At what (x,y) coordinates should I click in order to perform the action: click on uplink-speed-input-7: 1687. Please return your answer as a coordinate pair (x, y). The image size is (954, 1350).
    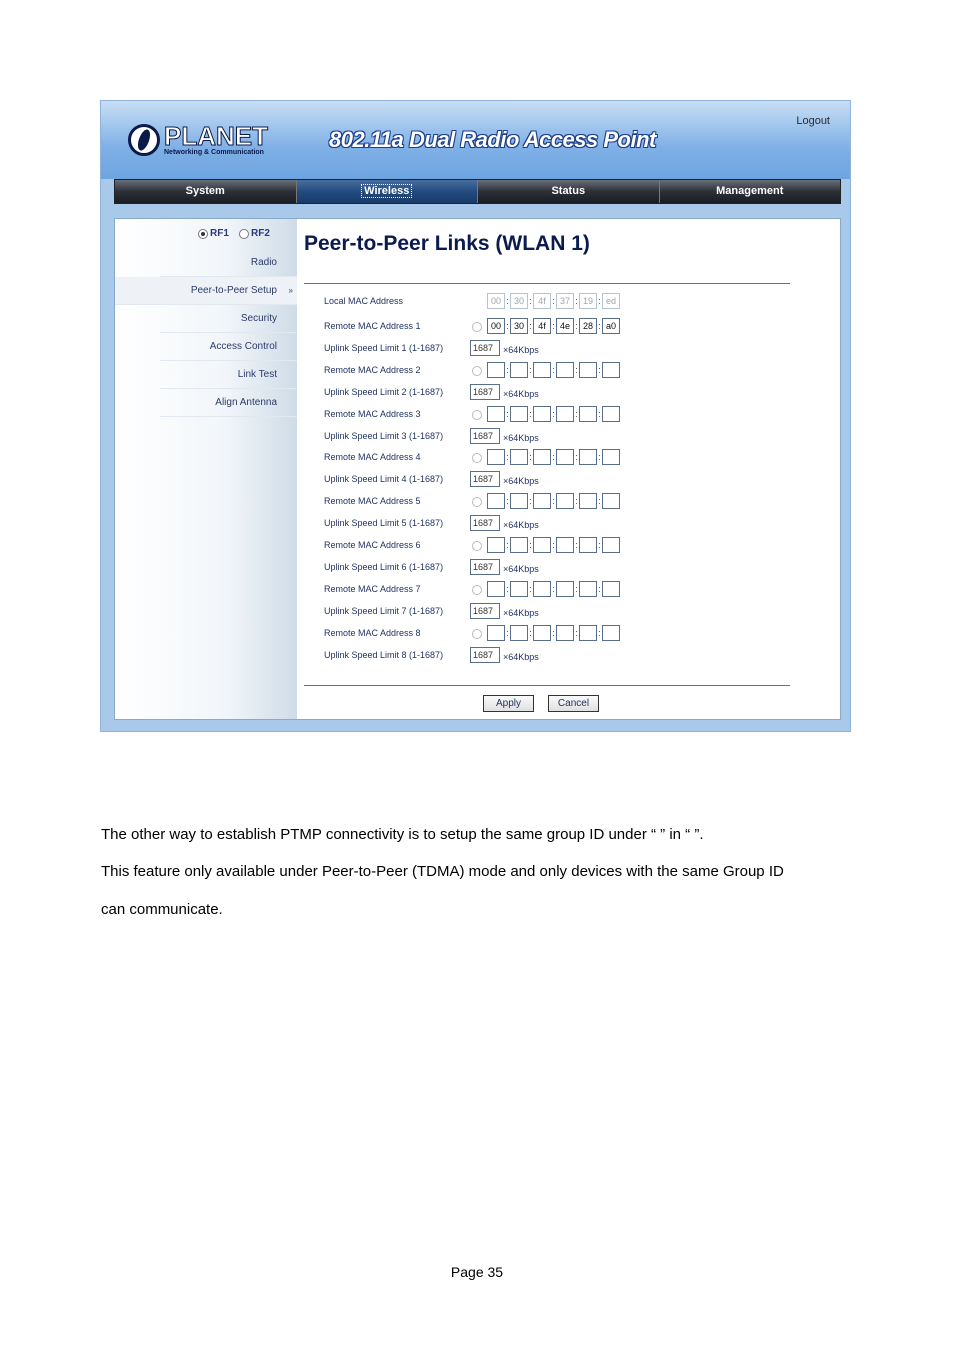
    Looking at the image, I should click on (485, 611).